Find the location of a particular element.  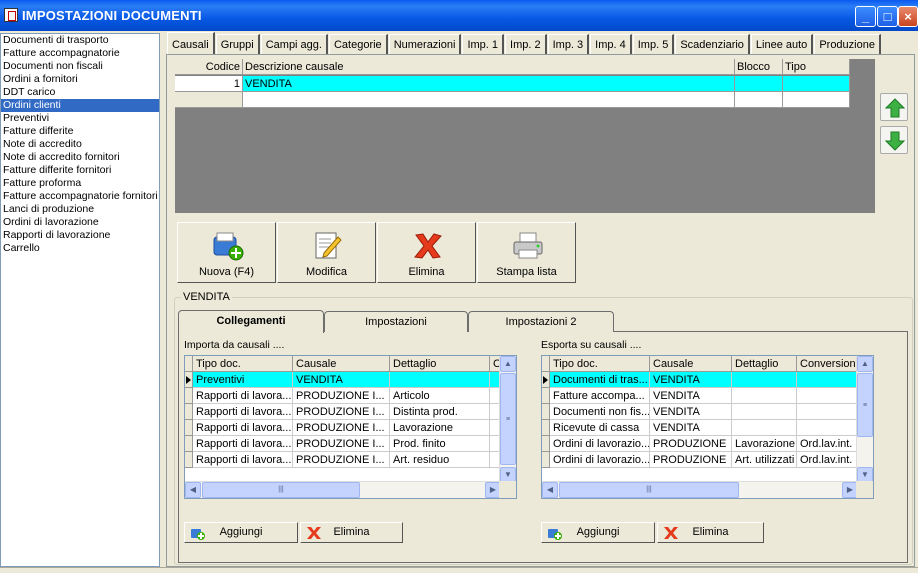

list-item: Fatture accompagnatorie fornitori is located at coordinates (80, 196).